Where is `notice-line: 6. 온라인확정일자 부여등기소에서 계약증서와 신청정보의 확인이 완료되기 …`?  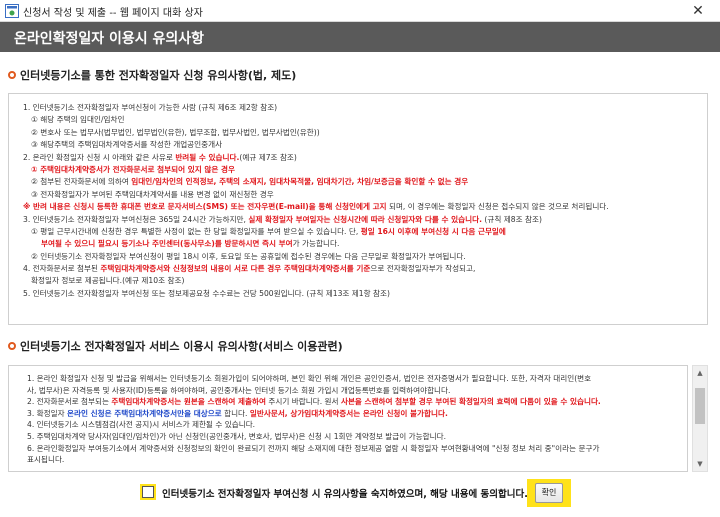 notice-line: 6. 온라인확정일자 부여등기소에서 계약증서와 신청정보의 확인이 완료되기 … is located at coordinates (313, 448).